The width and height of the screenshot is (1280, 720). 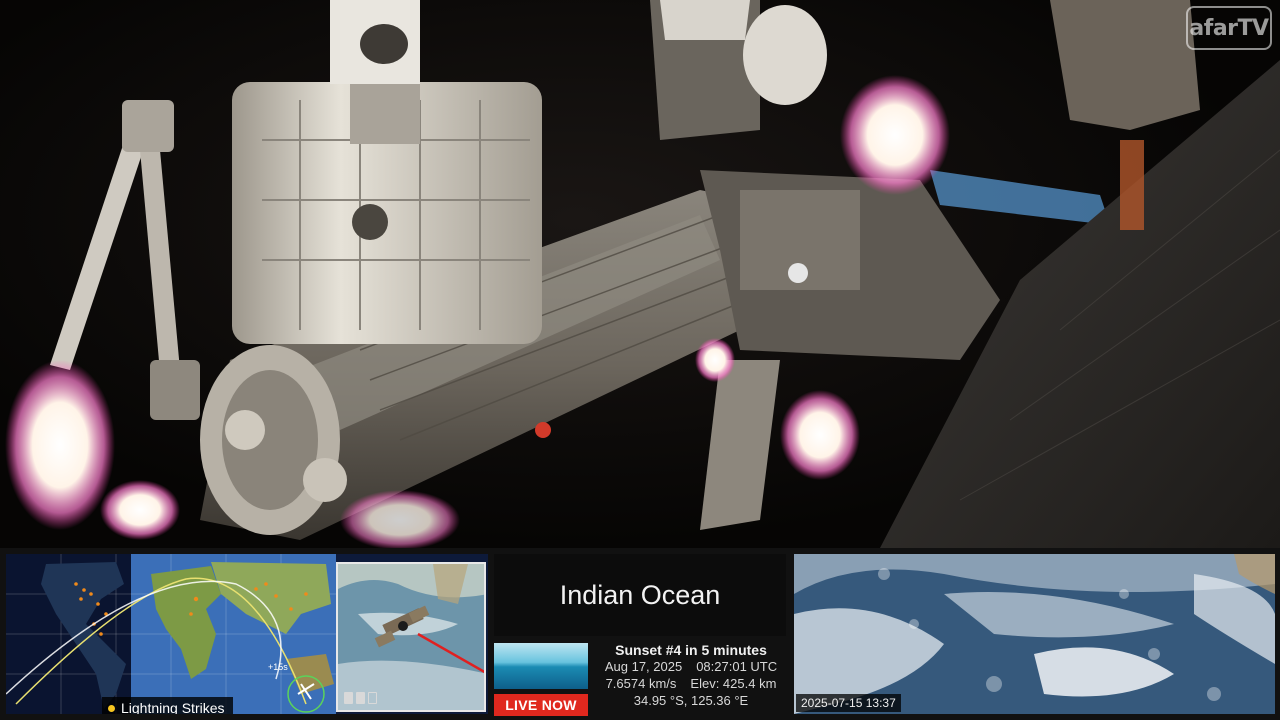 I want to click on earth-camera-view: 2025-07-15 13:37, so click(x=1034, y=634).